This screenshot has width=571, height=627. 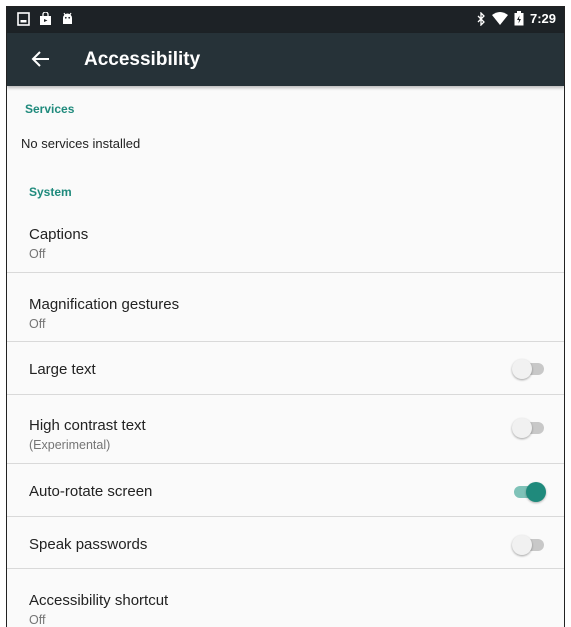 I want to click on speak-passwords-toggle, so click(x=529, y=545).